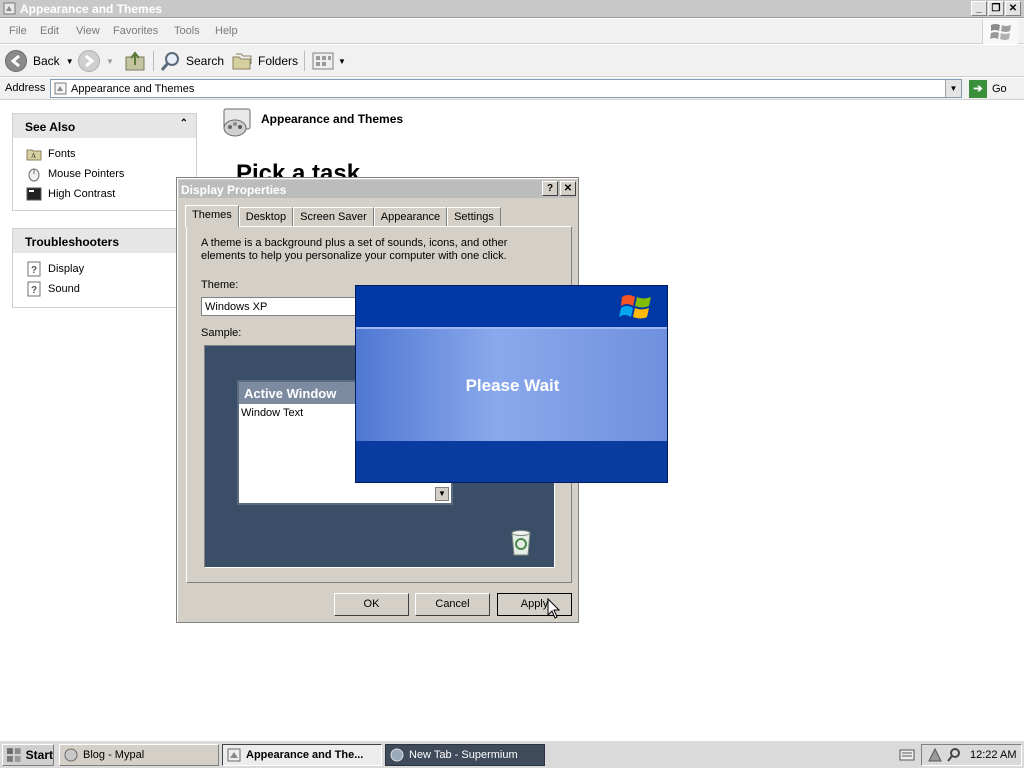 This screenshot has height=768, width=1024. Describe the element at coordinates (104, 154) in the screenshot. I see `see-also-fonts: A Fonts` at that location.